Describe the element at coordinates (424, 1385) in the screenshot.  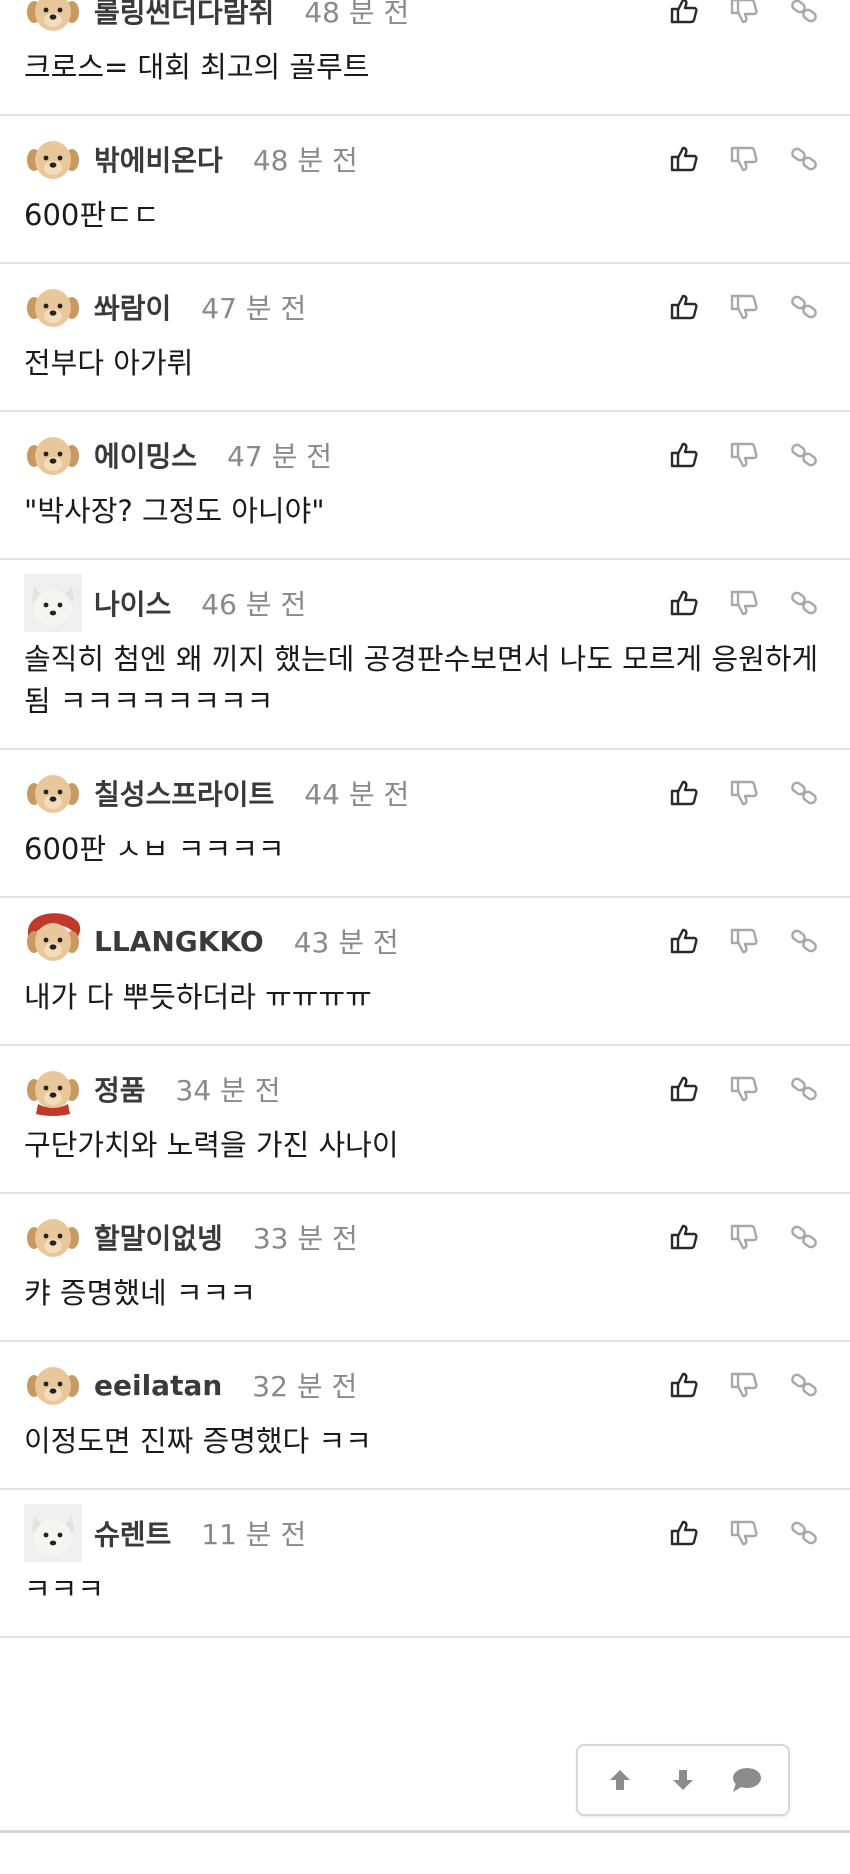
I see `comment-header: eeilatan 32 분 전` at that location.